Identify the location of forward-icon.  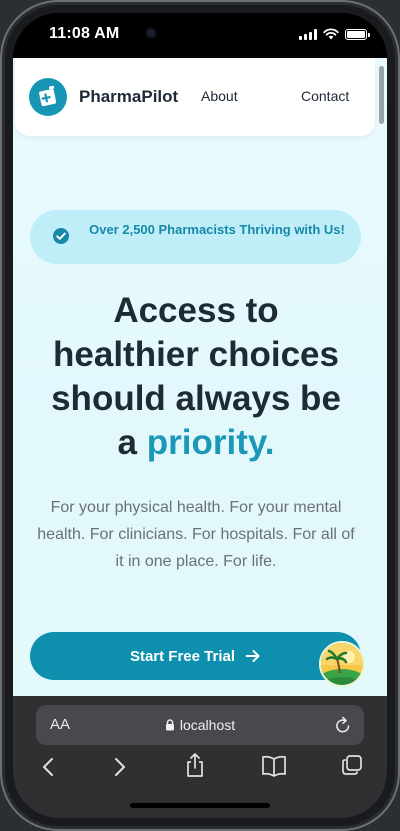
(120, 767).